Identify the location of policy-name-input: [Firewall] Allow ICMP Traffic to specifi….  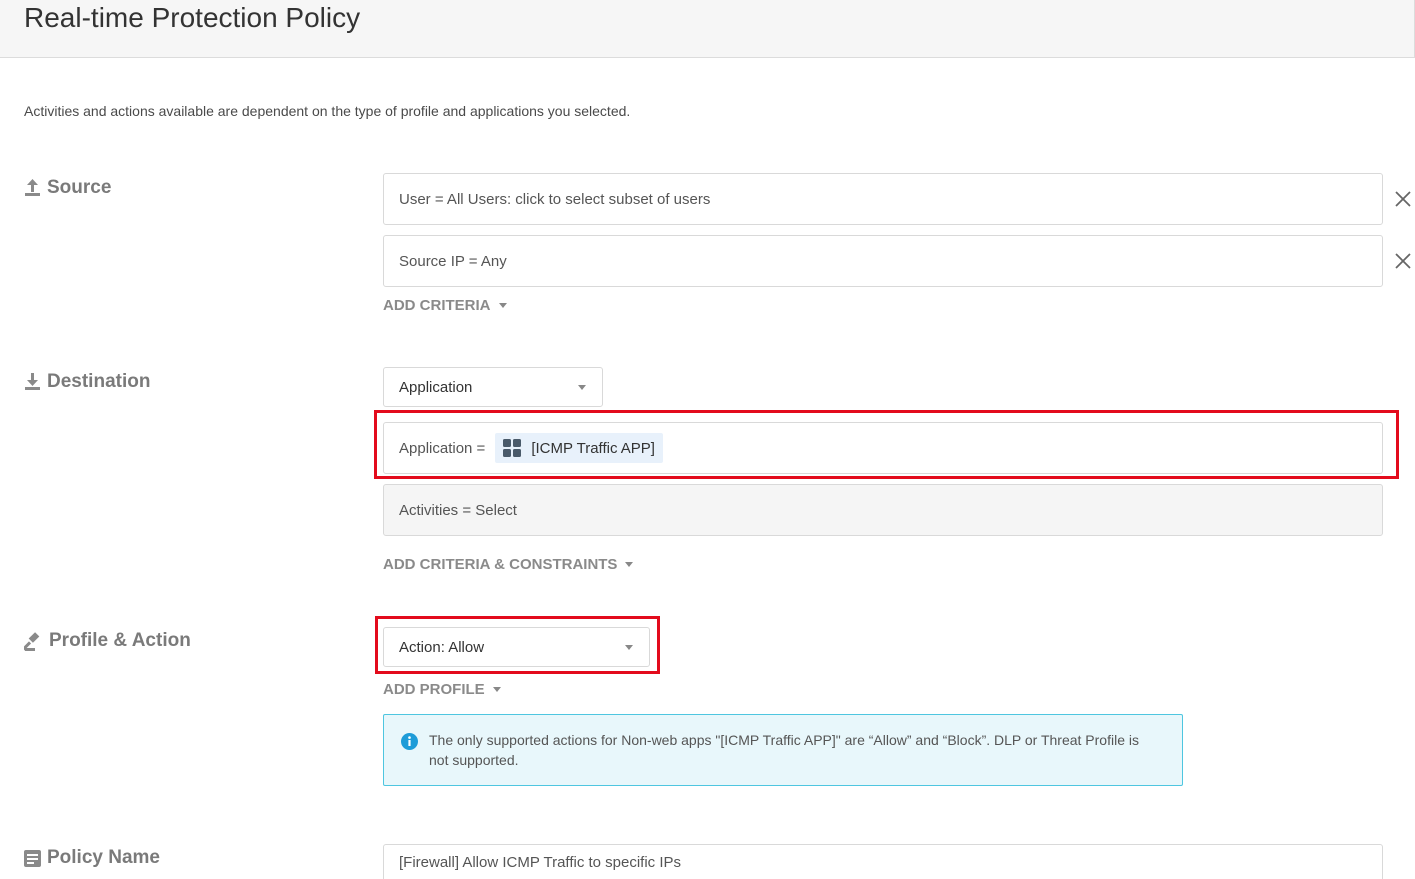
(883, 861).